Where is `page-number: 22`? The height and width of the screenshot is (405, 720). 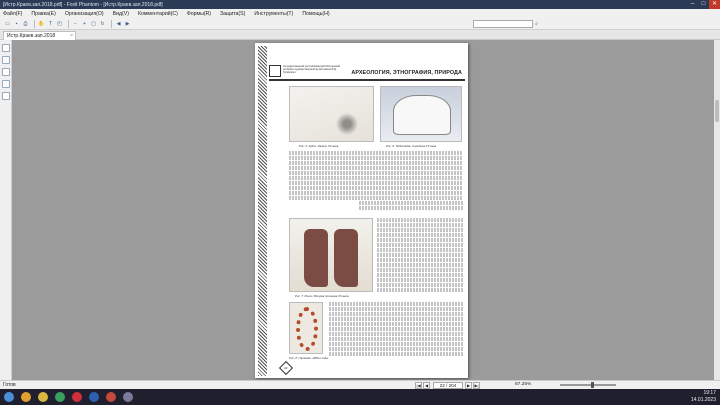 page-number: 22 is located at coordinates (286, 368).